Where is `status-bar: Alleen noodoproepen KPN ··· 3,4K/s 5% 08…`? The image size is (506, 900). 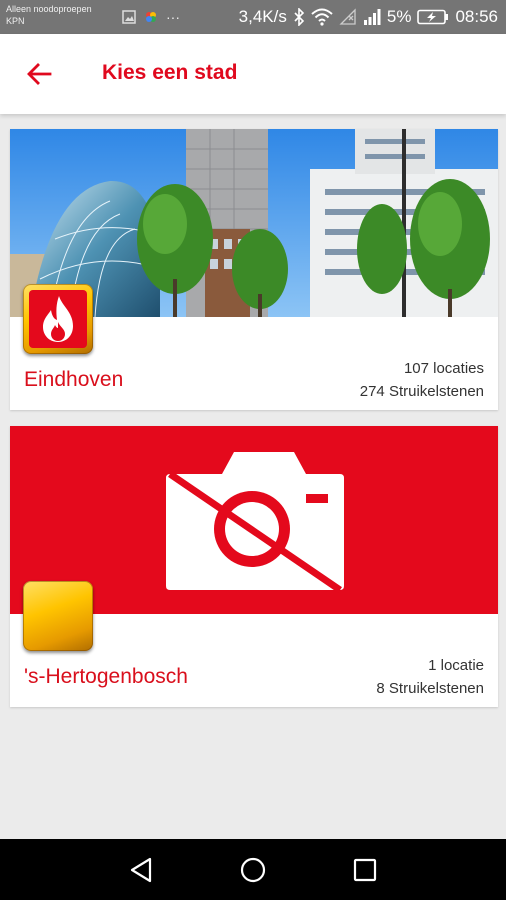
status-bar: Alleen noodoproepen KPN ··· 3,4K/s 5% 08… is located at coordinates (253, 17).